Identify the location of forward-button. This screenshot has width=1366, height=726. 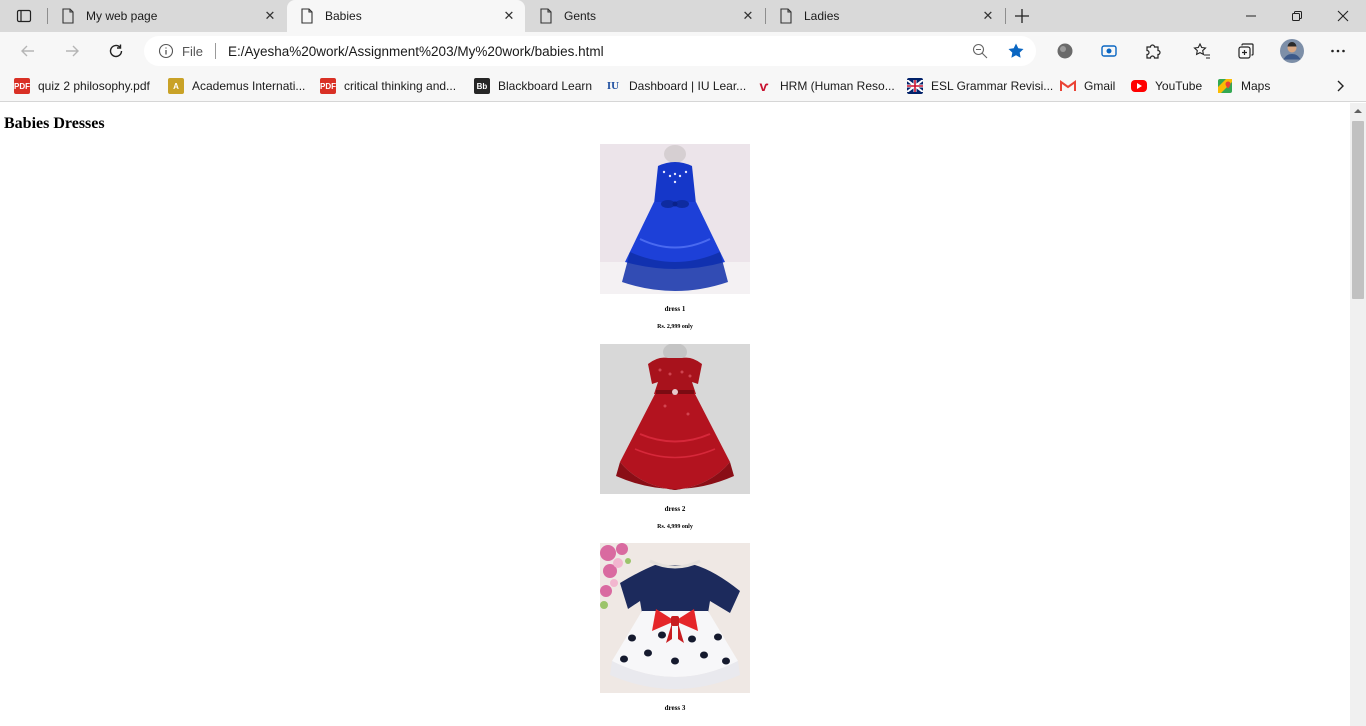
(72, 51).